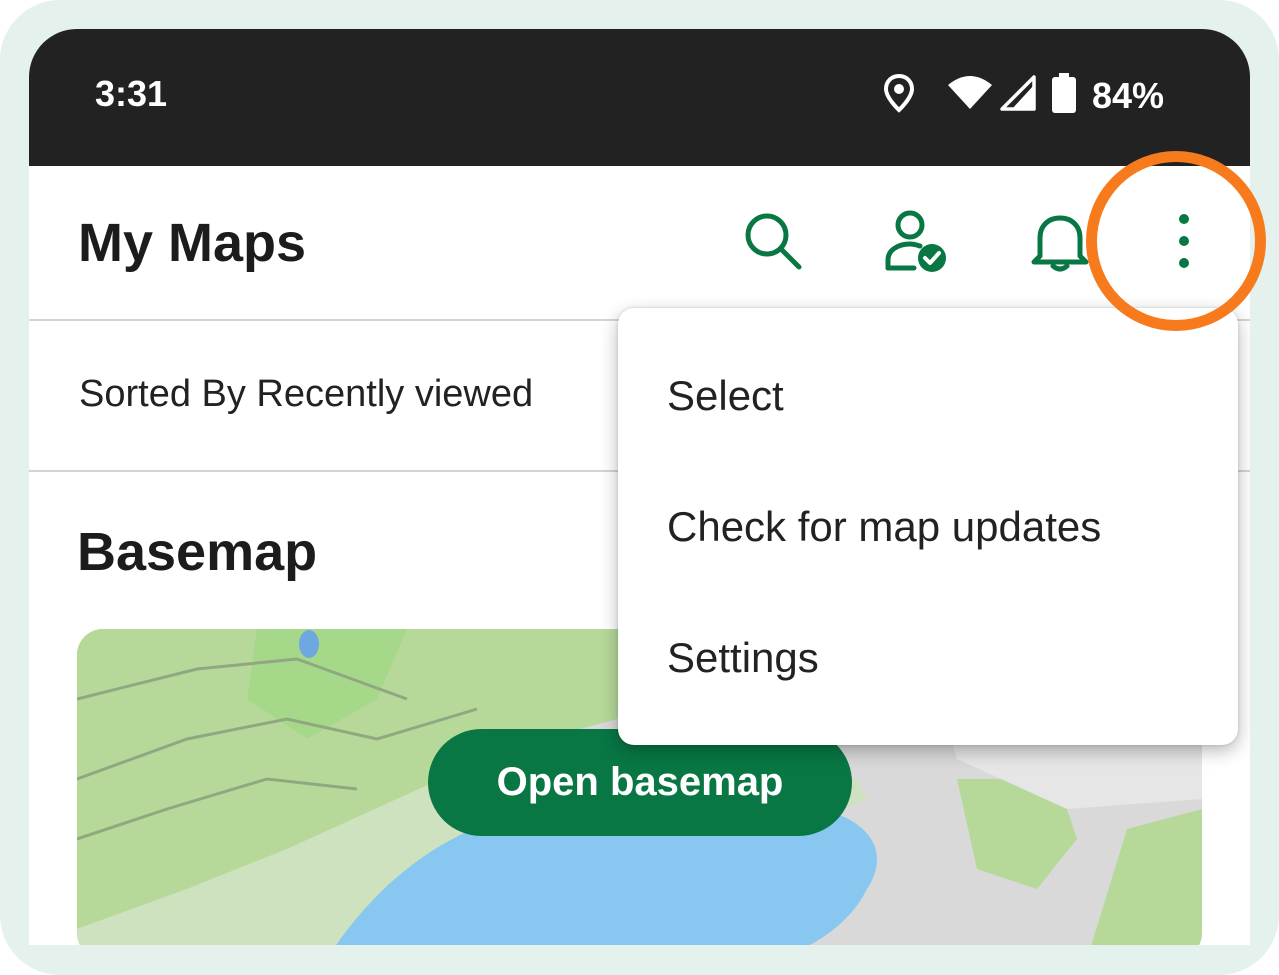 The width and height of the screenshot is (1279, 975). What do you see at coordinates (725, 396) in the screenshot?
I see `menu-item-select: Select` at bounding box center [725, 396].